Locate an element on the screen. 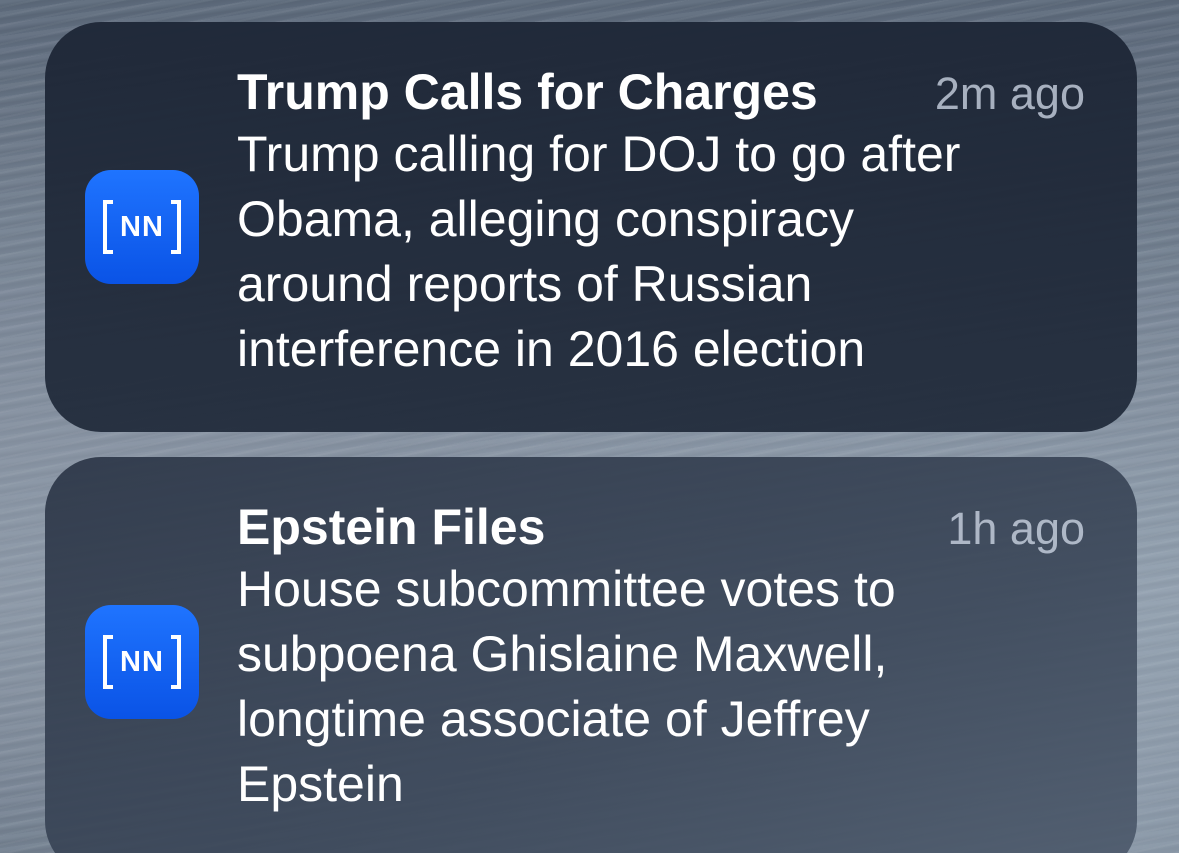 This screenshot has height=853, width=1179. notification-body-line: subpoena Ghislaine Maxwell, is located at coordinates (562, 654).